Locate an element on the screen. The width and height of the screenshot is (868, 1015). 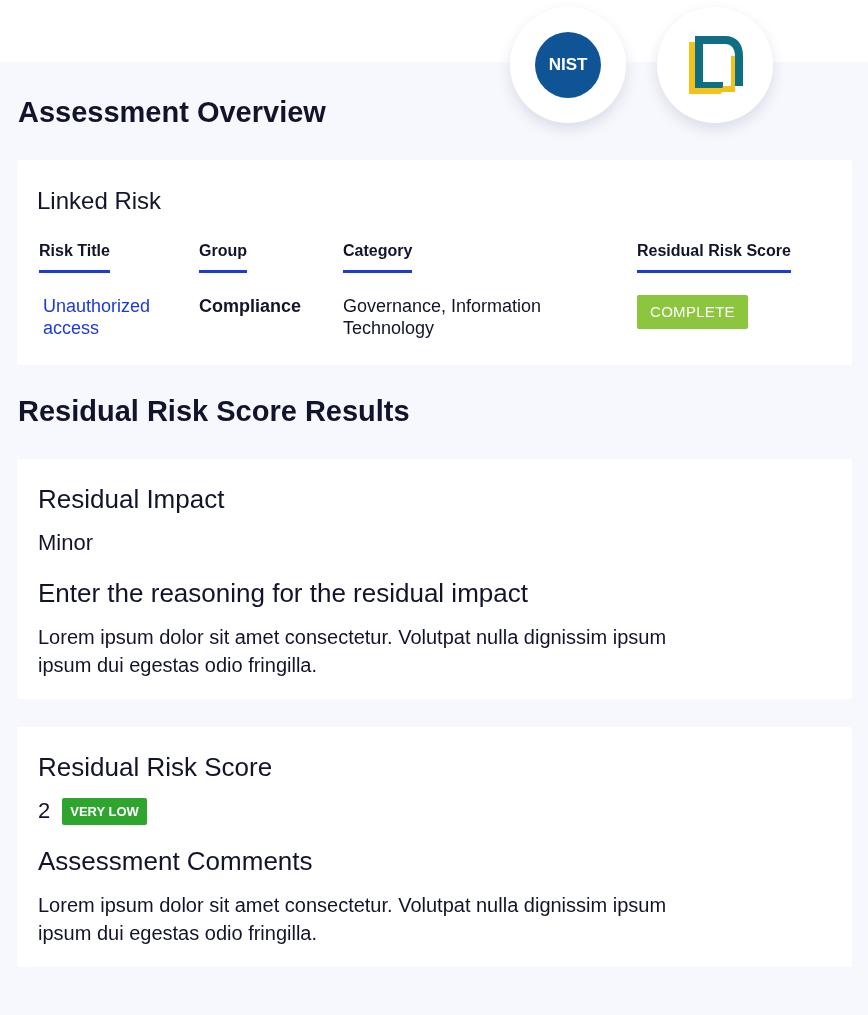
value-text: 2 is located at coordinates (44, 811).